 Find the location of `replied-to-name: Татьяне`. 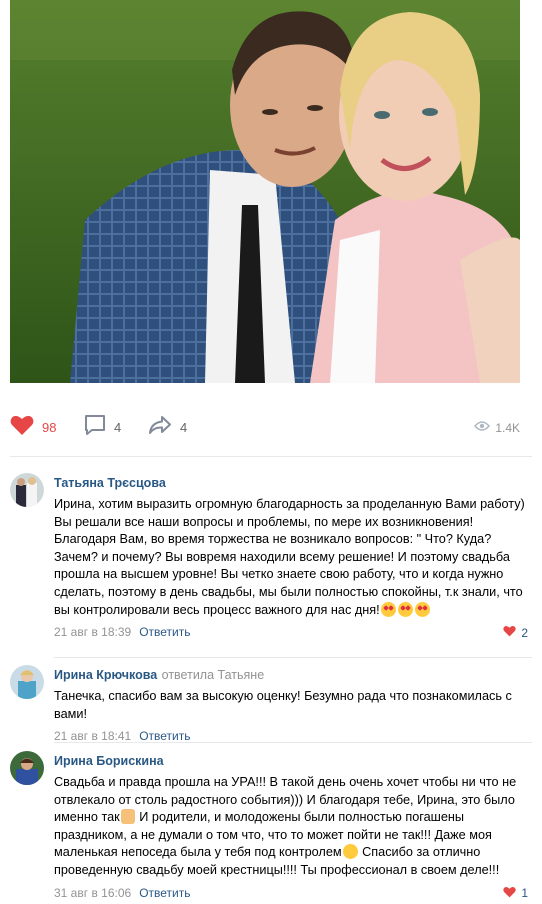

replied-to-name: Татьяне is located at coordinates (241, 675).